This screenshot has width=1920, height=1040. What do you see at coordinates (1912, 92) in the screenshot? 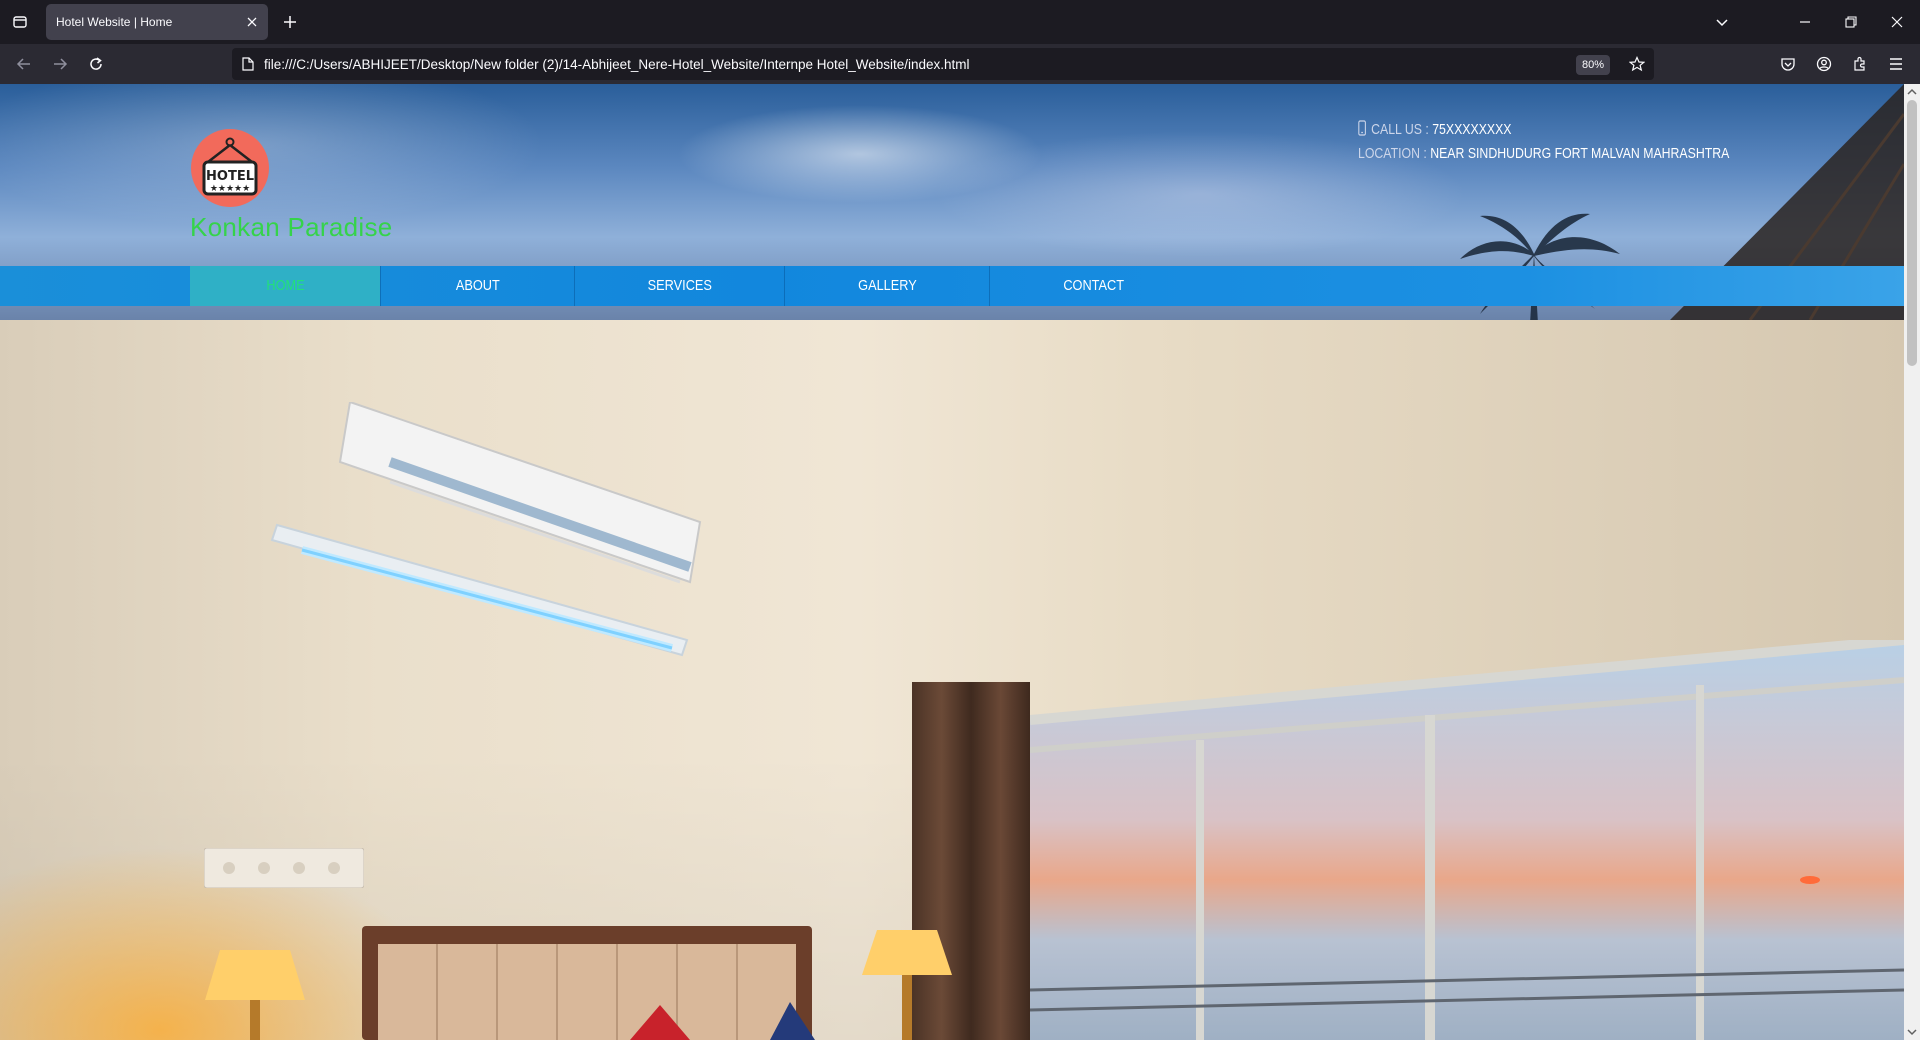
I see `scroll-up-arrow-icon` at bounding box center [1912, 92].